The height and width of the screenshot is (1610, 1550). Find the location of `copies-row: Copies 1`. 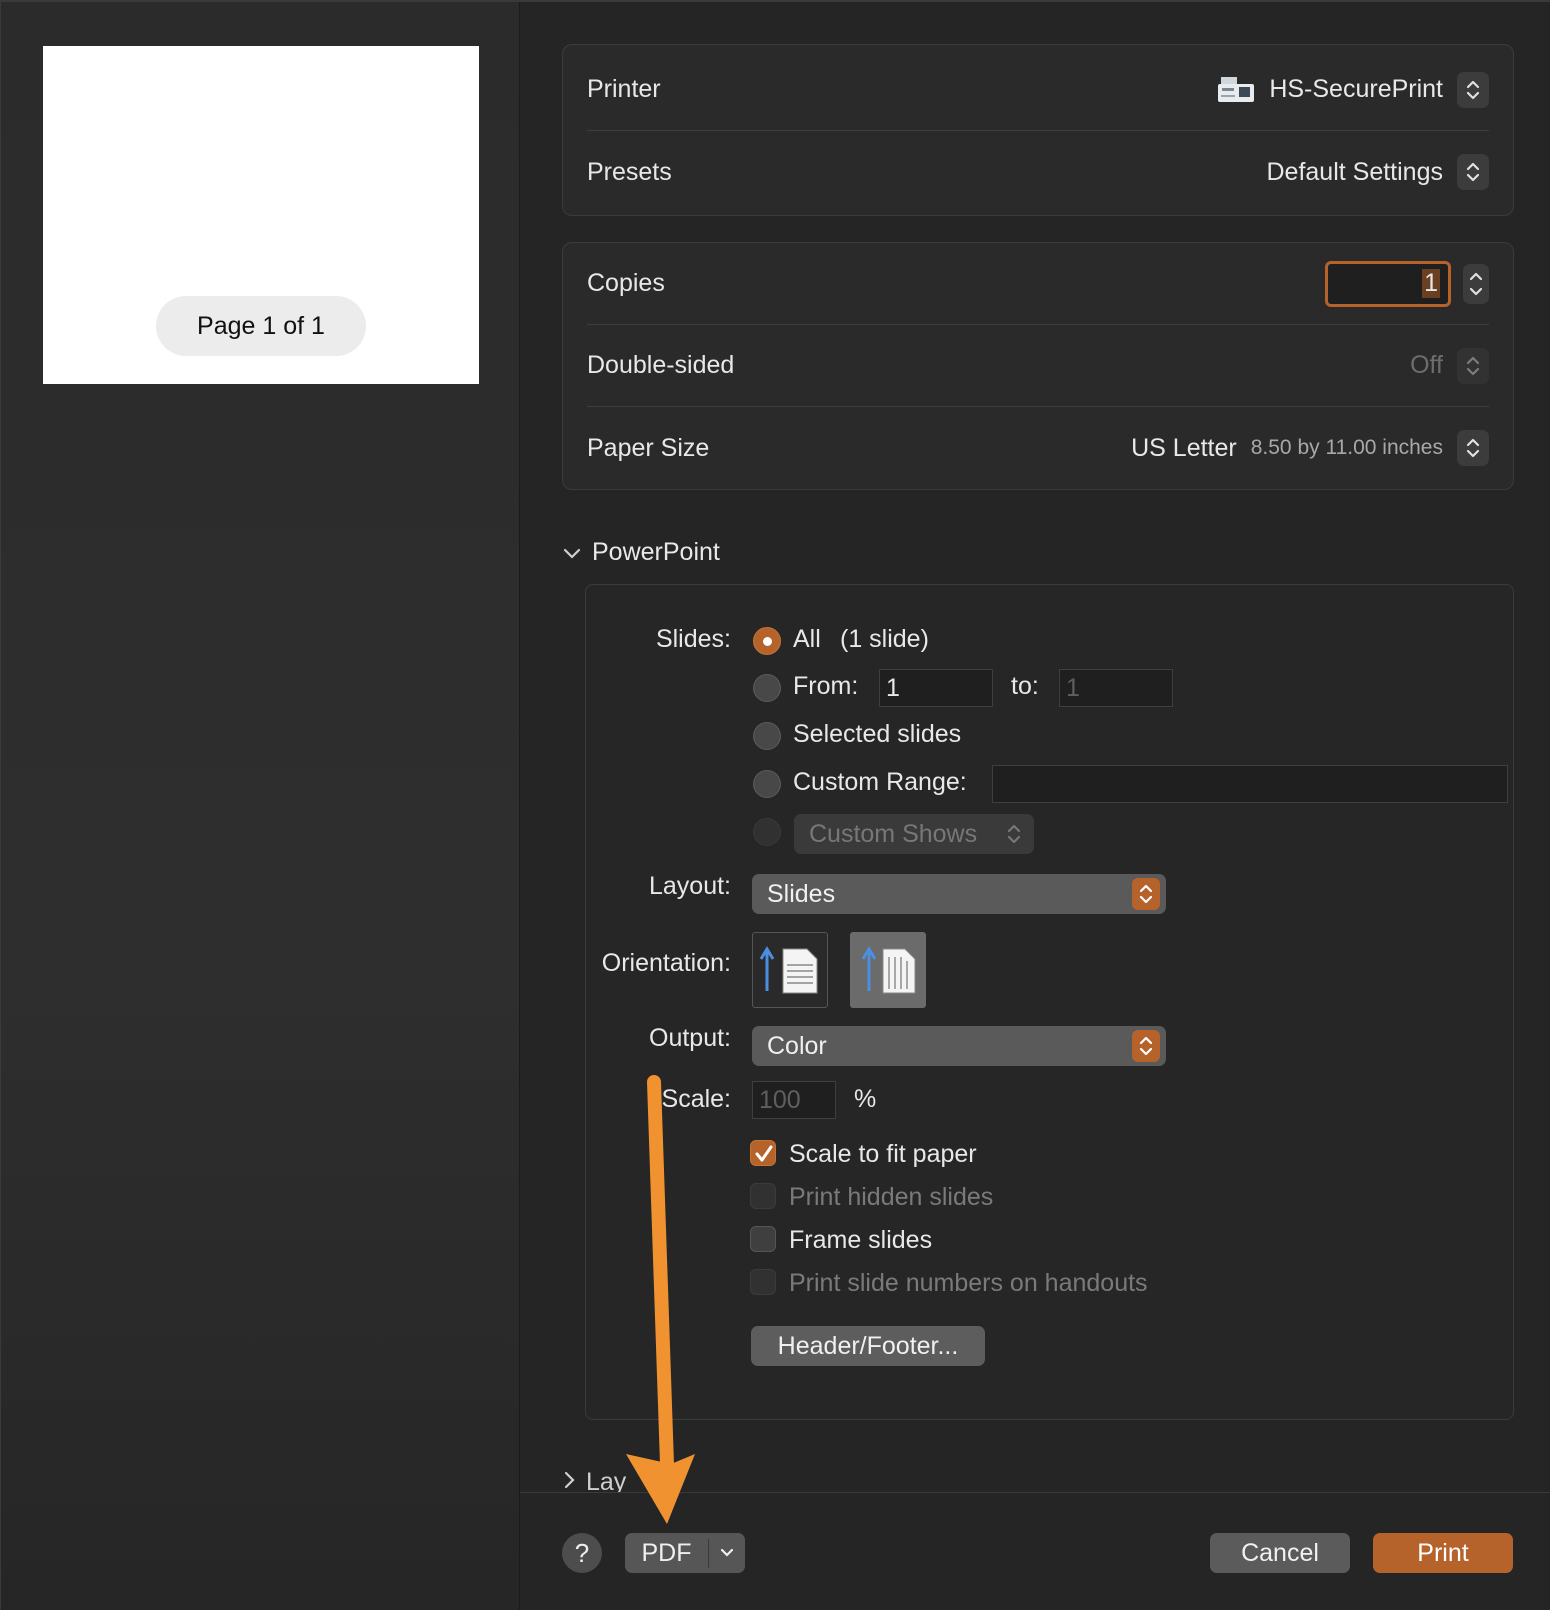

copies-row: Copies 1 is located at coordinates (1038, 284).